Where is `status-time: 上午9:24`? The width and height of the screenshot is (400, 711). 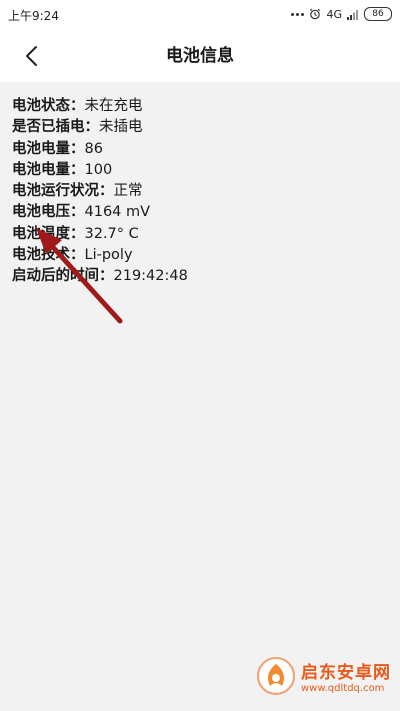 status-time: 上午9:24 is located at coordinates (33, 16).